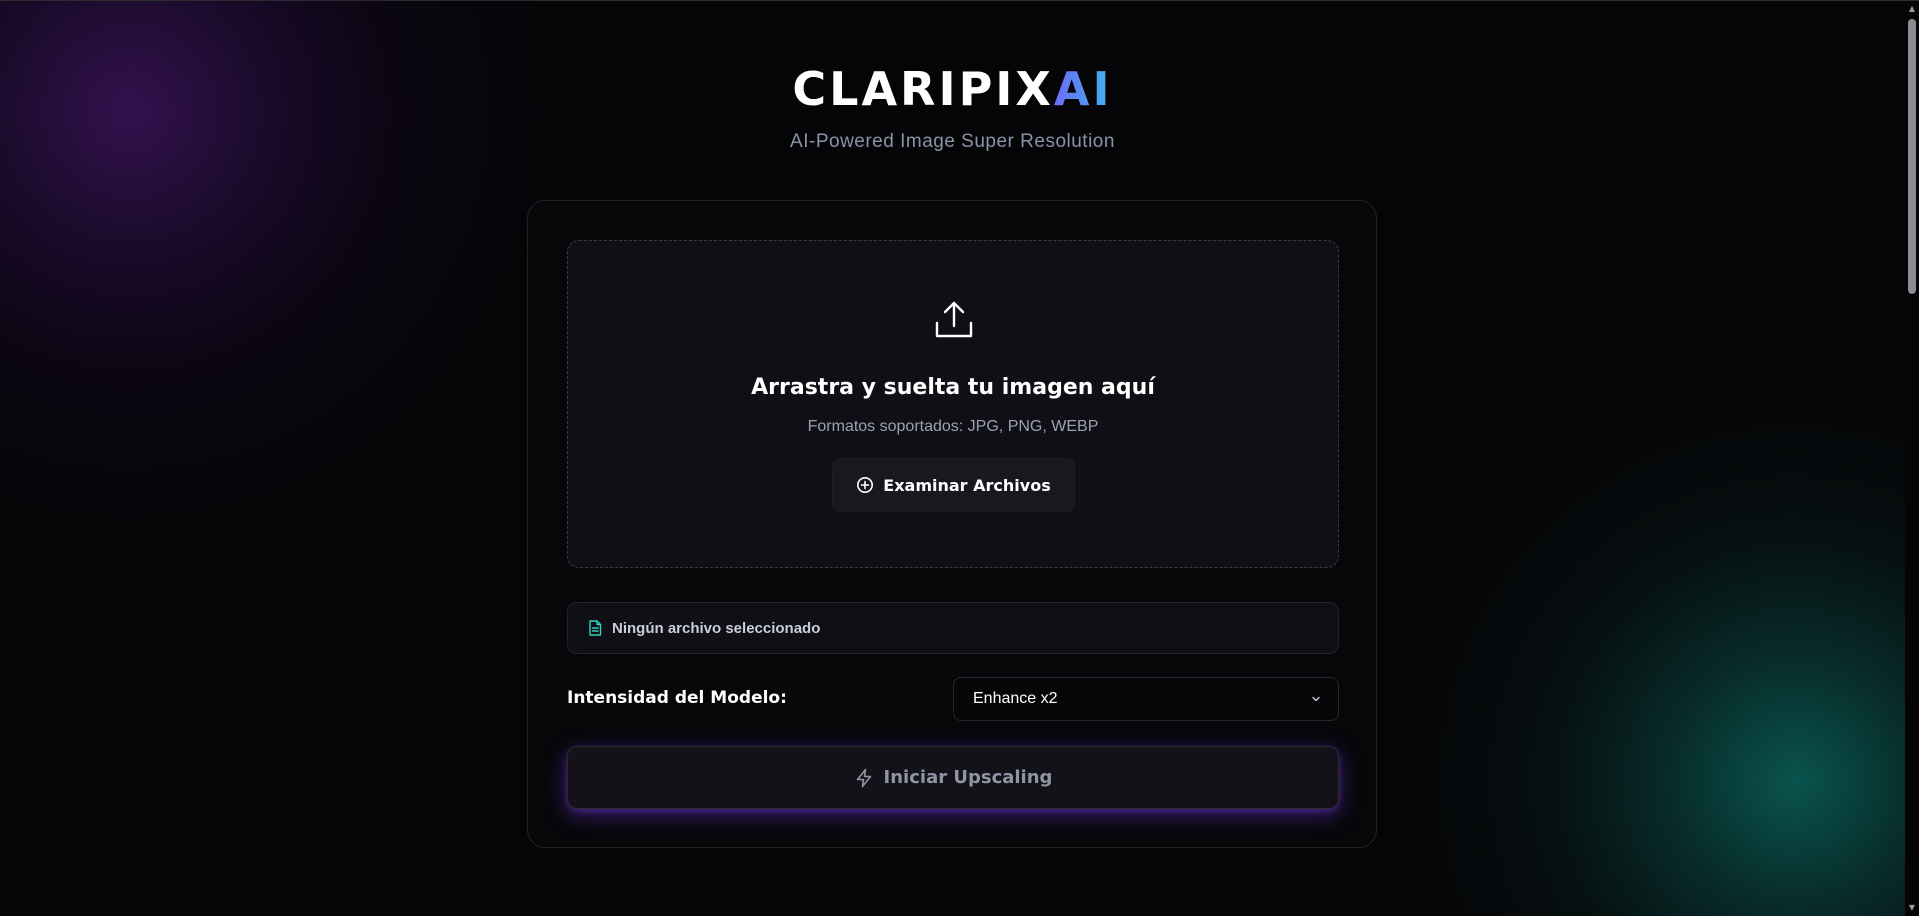 The image size is (1919, 916). What do you see at coordinates (967, 485) in the screenshot?
I see `browse-files-label: Examinar Archivos` at bounding box center [967, 485].